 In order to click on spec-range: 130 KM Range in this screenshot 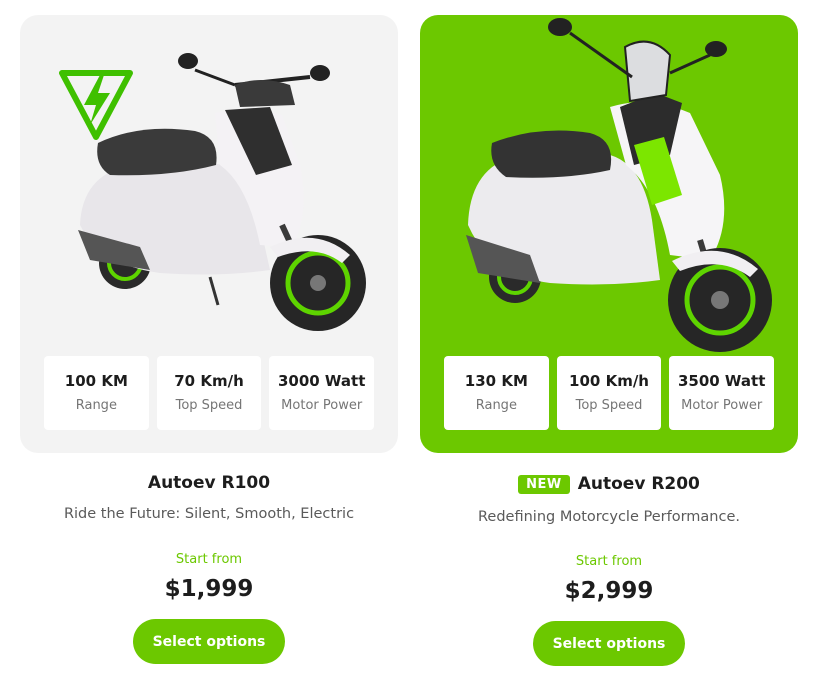, I will do `click(496, 393)`.